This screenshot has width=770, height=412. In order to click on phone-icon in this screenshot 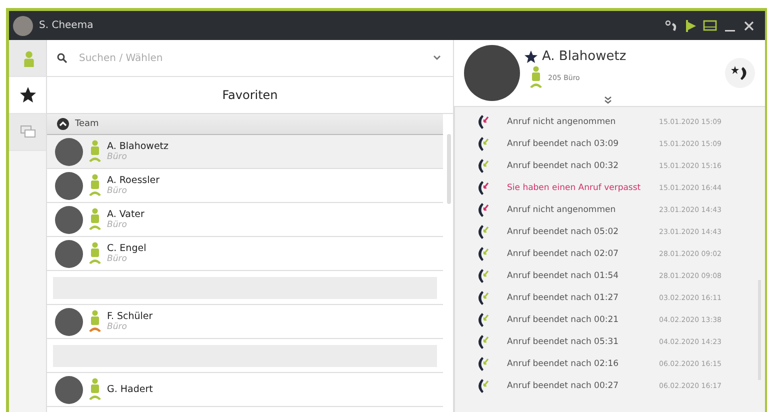, I will do `click(536, 85)`.